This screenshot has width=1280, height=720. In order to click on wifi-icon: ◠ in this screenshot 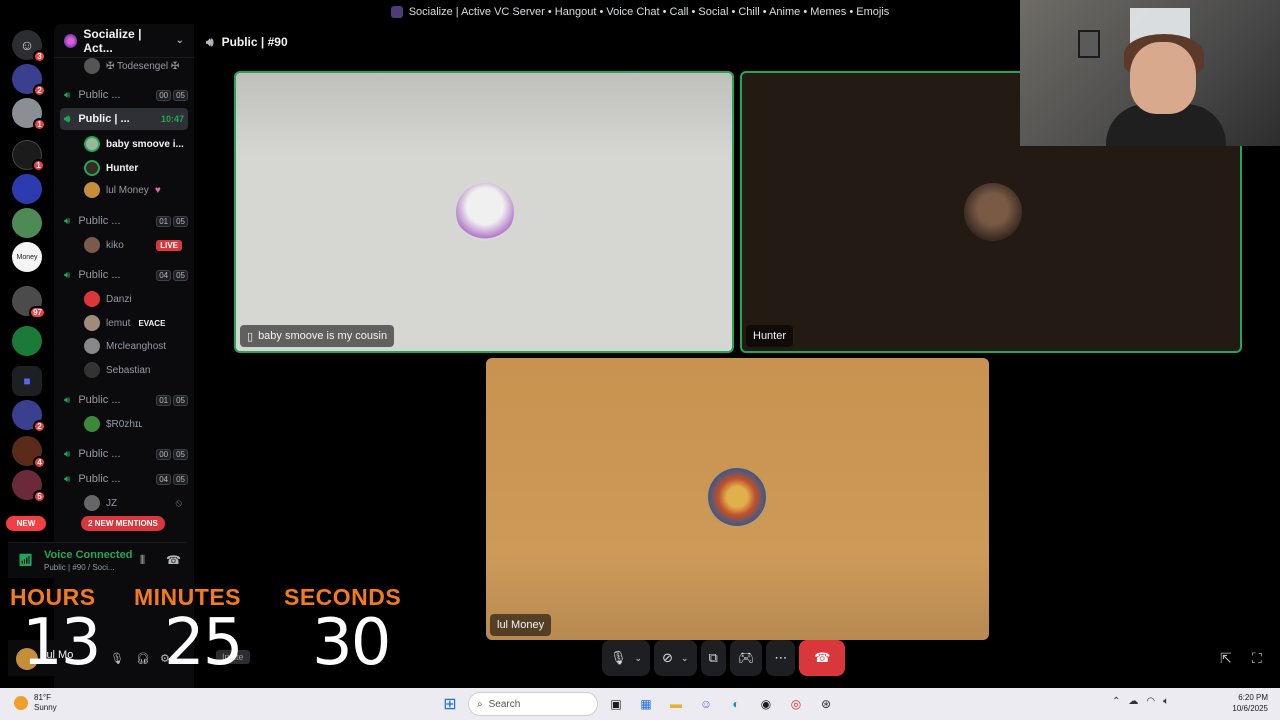, I will do `click(1150, 701)`.